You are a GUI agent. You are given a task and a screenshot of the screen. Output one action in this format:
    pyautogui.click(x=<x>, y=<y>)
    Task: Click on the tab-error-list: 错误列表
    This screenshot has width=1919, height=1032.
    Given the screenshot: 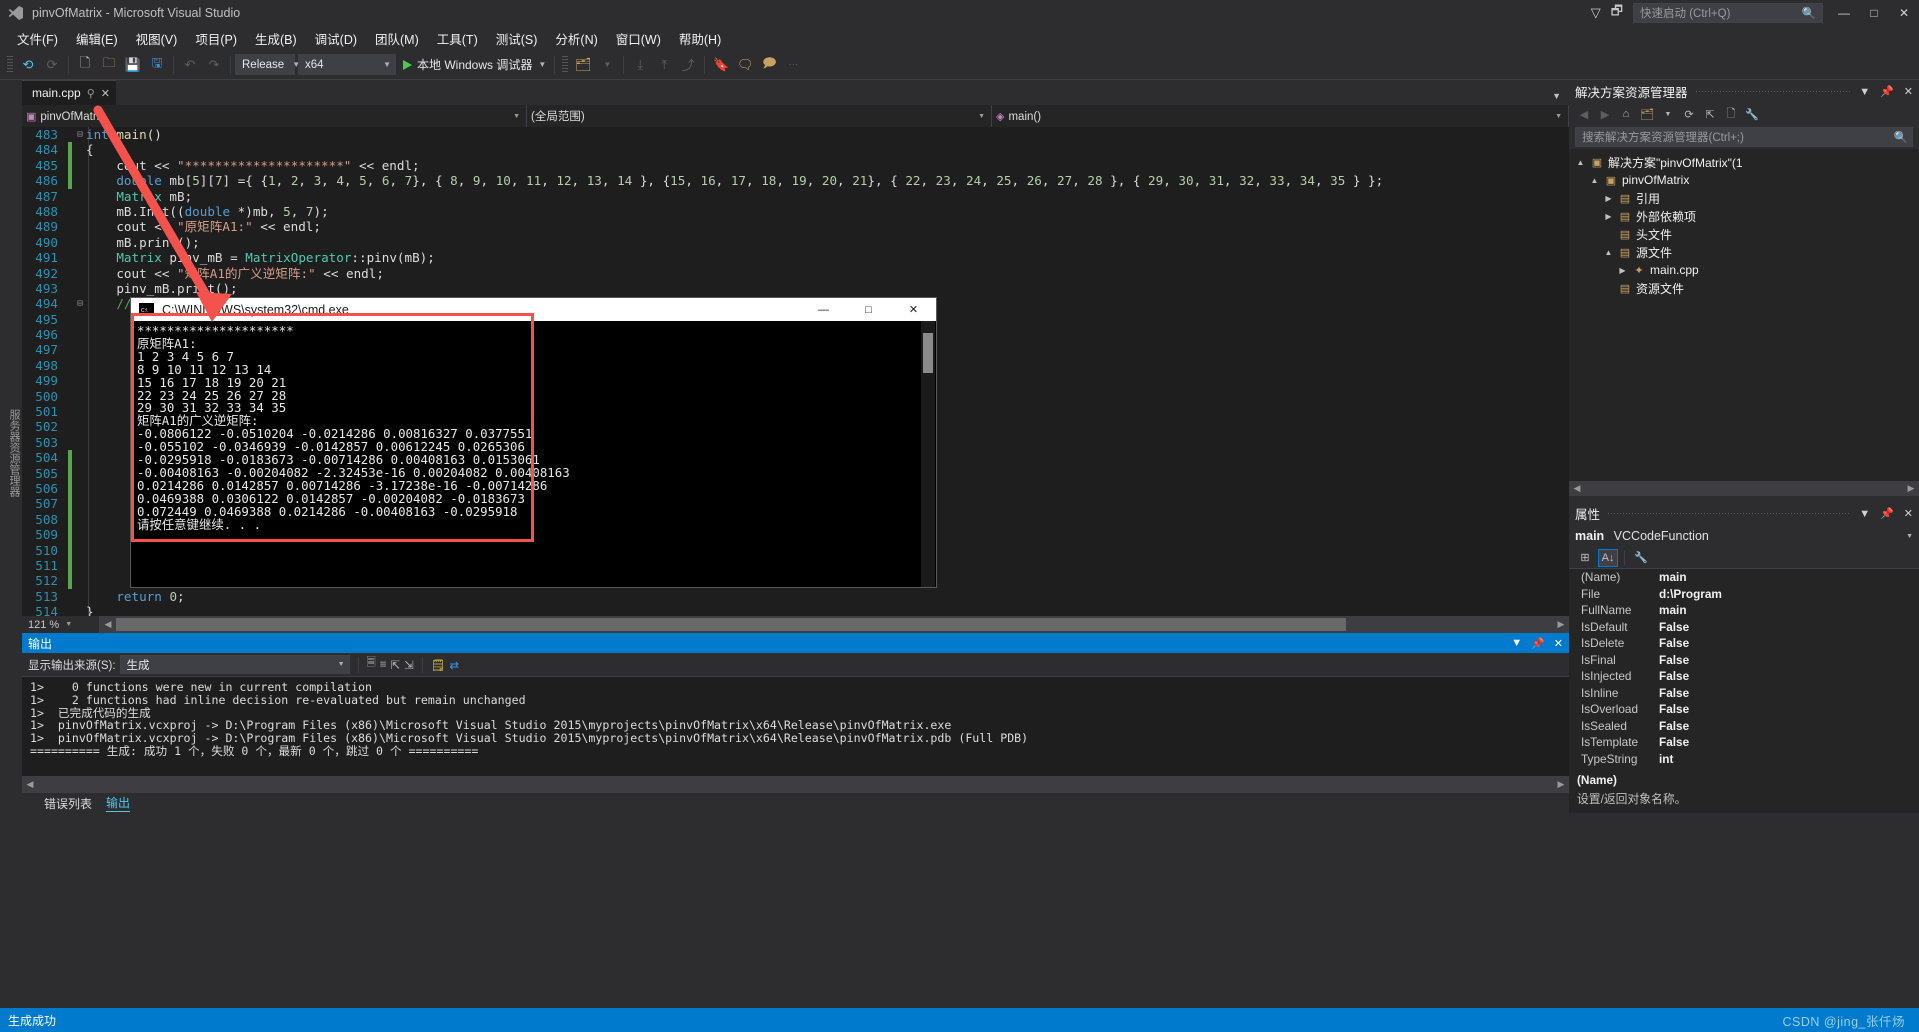 What is the action you would take?
    pyautogui.click(x=68, y=803)
    